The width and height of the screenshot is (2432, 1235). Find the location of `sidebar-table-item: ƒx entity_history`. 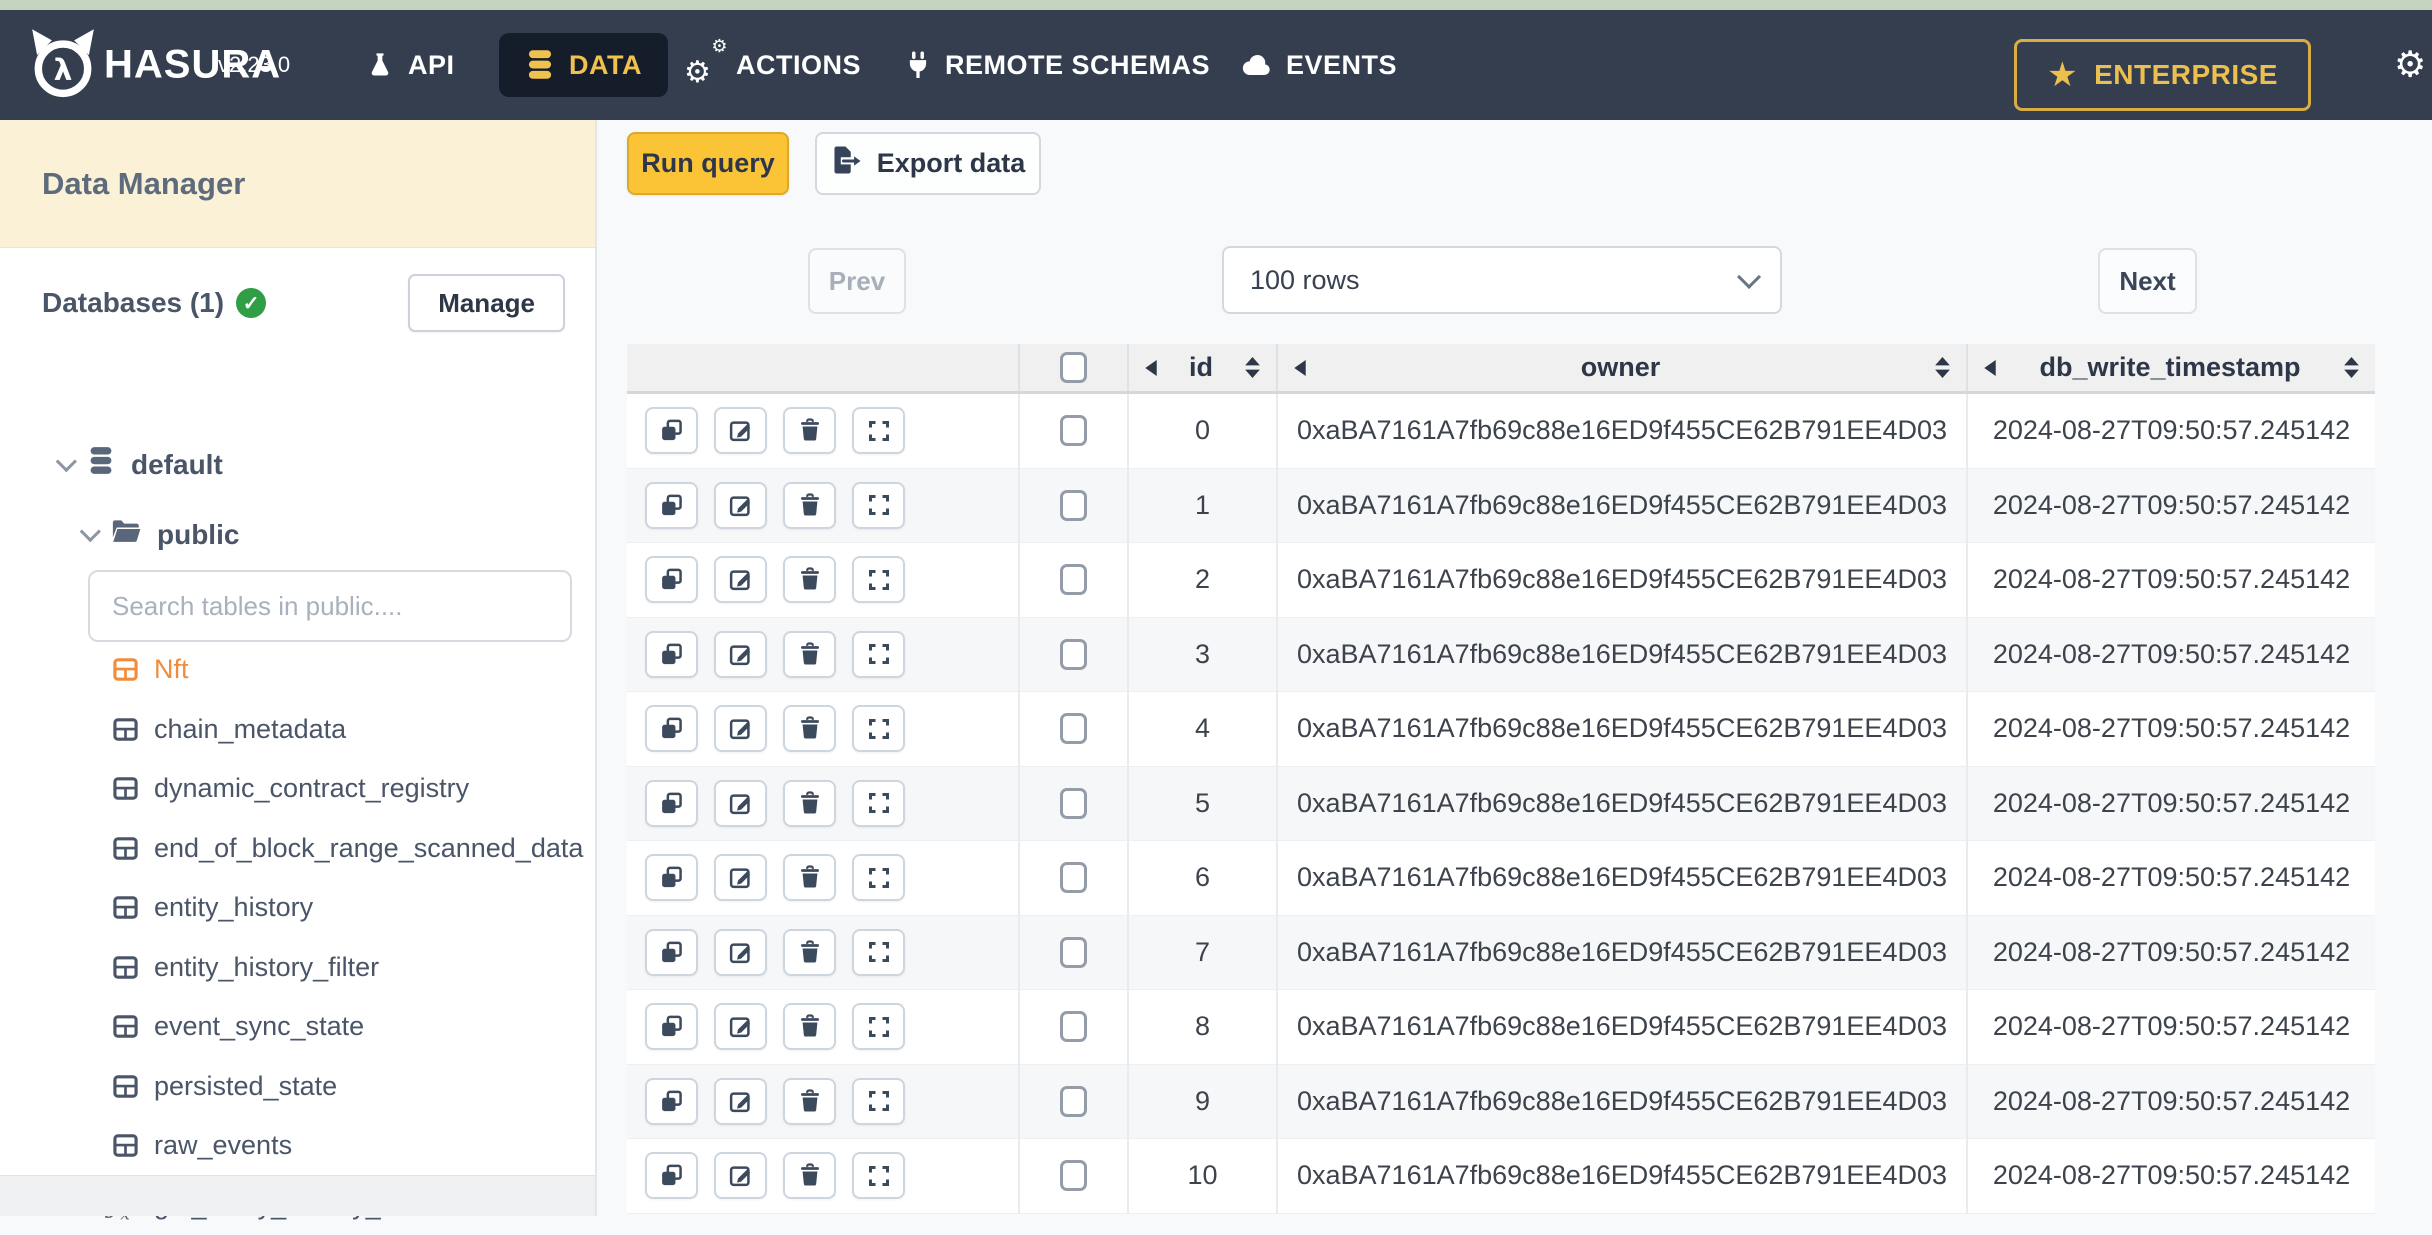

sidebar-table-item: ƒx entity_history is located at coordinates (297, 908).